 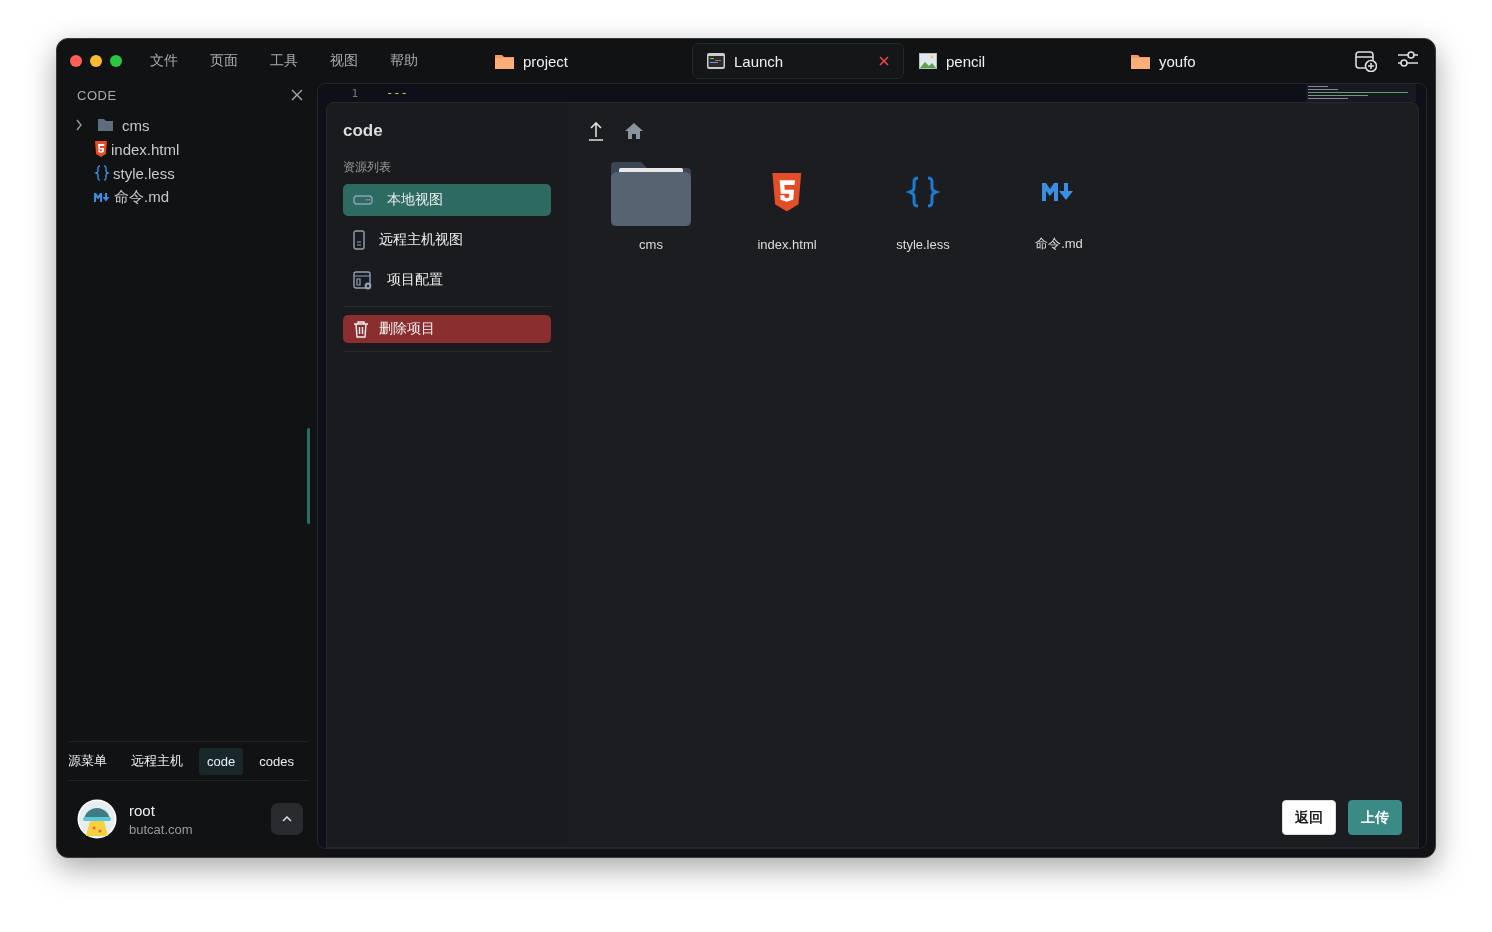 I want to click on file-item: style.less, so click(x=923, y=205).